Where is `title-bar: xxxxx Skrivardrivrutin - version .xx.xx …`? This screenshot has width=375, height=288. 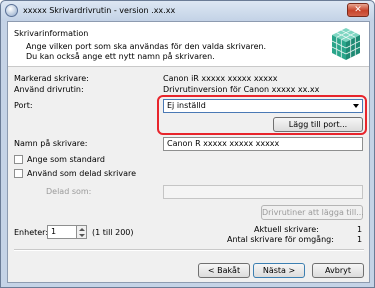 title-bar: xxxxx Skrivardrivrutin - version .xx.xx … is located at coordinates (187, 11).